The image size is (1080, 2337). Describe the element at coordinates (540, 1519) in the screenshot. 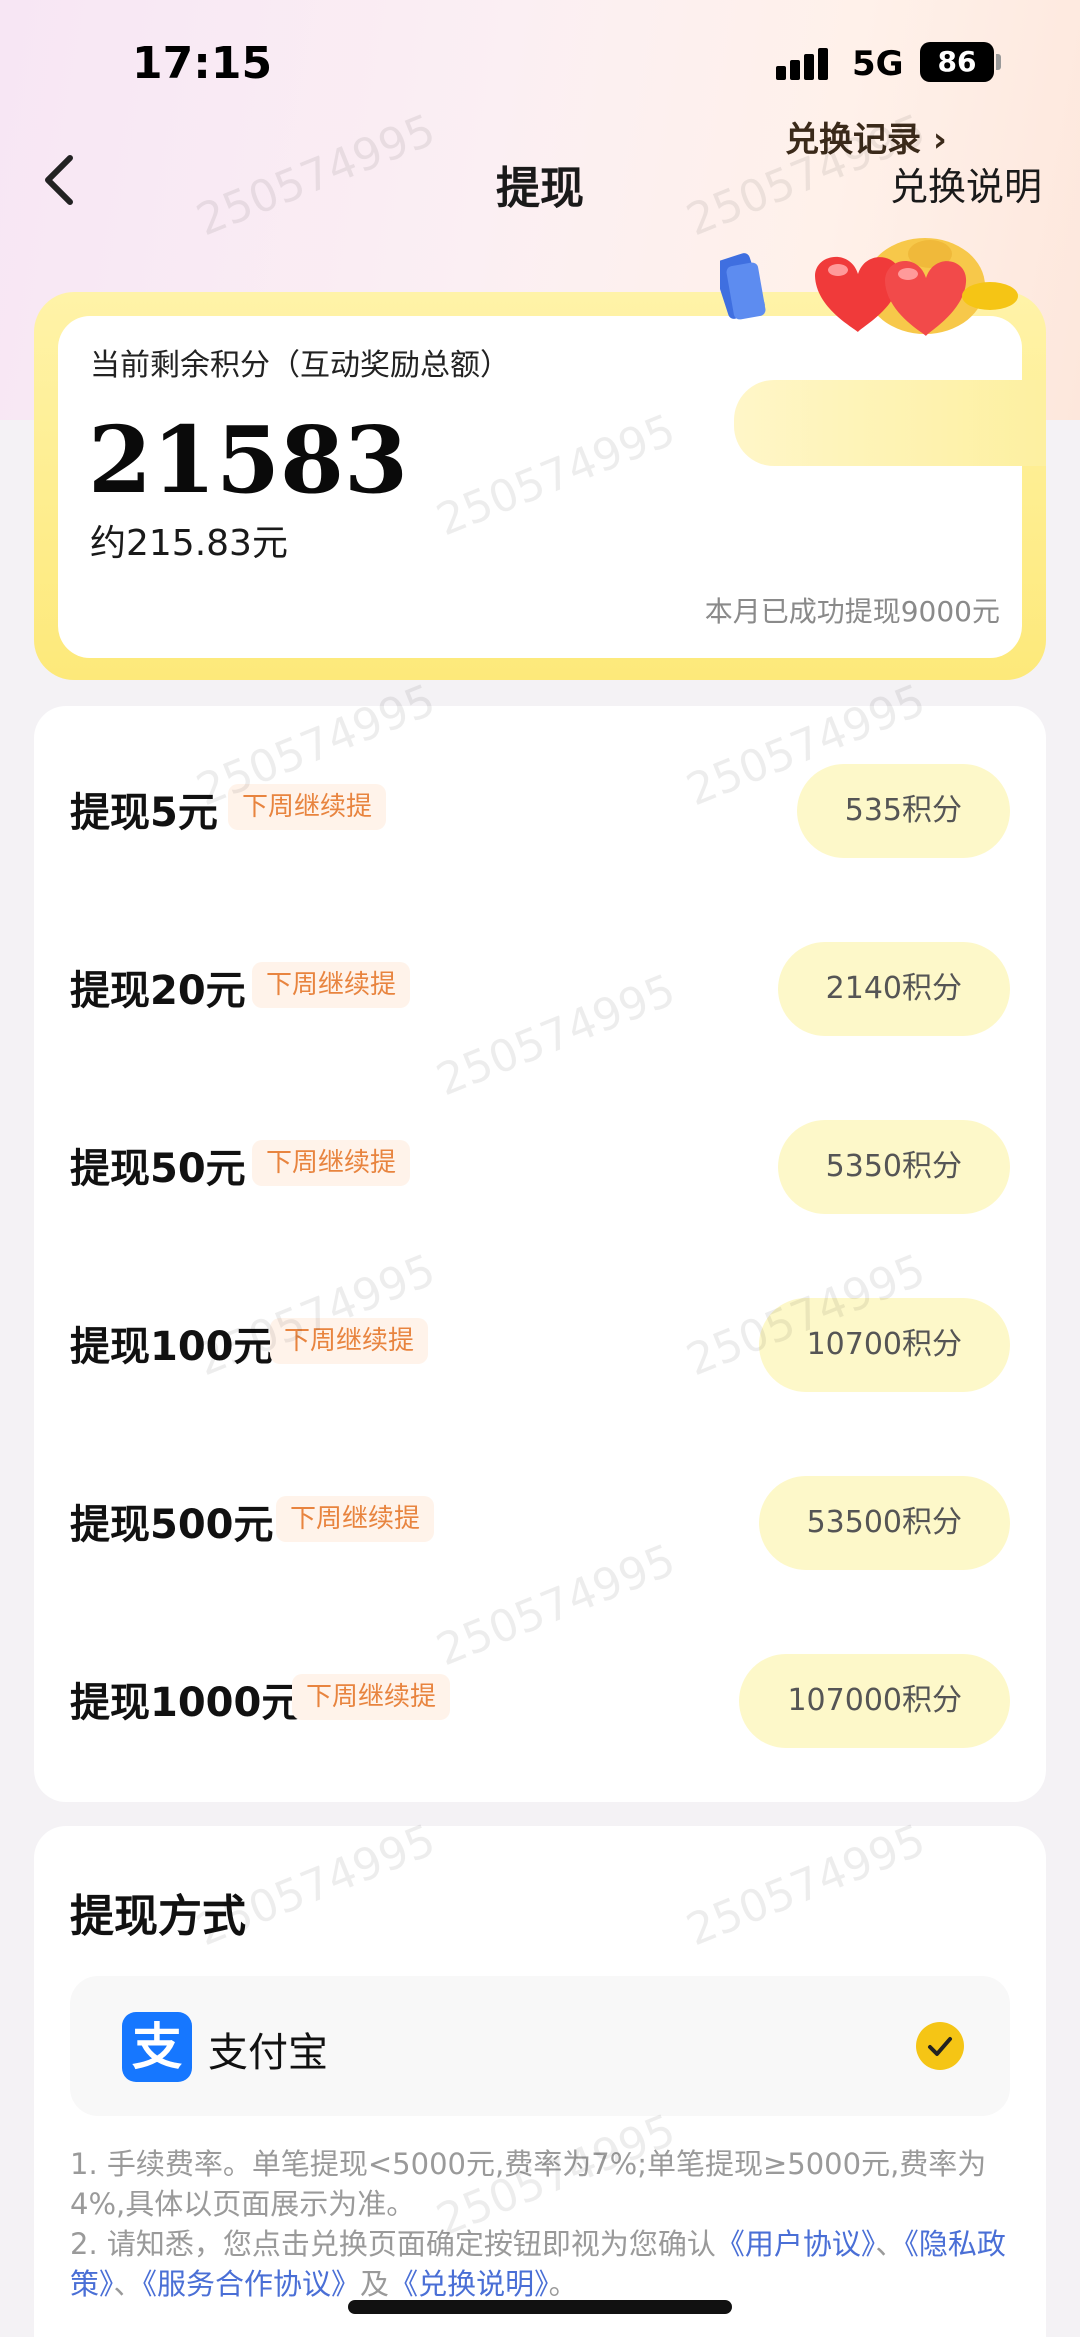

I see `withdraw-option-row: 提现500元 下周继续提 53500积分` at that location.